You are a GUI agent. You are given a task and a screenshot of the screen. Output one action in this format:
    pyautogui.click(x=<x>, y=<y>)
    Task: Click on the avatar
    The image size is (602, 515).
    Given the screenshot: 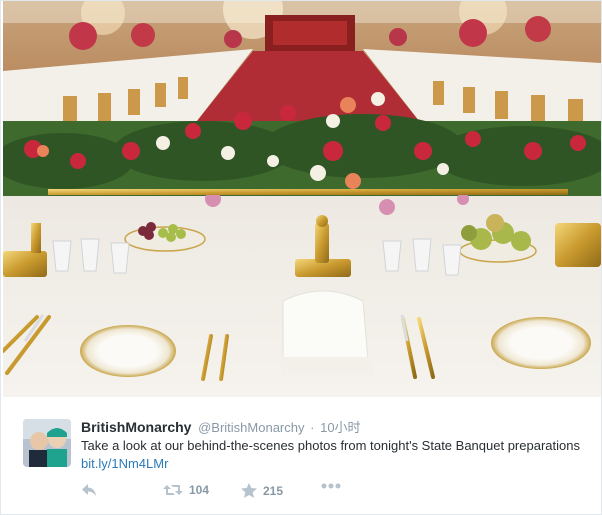 What is the action you would take?
    pyautogui.click(x=47, y=443)
    